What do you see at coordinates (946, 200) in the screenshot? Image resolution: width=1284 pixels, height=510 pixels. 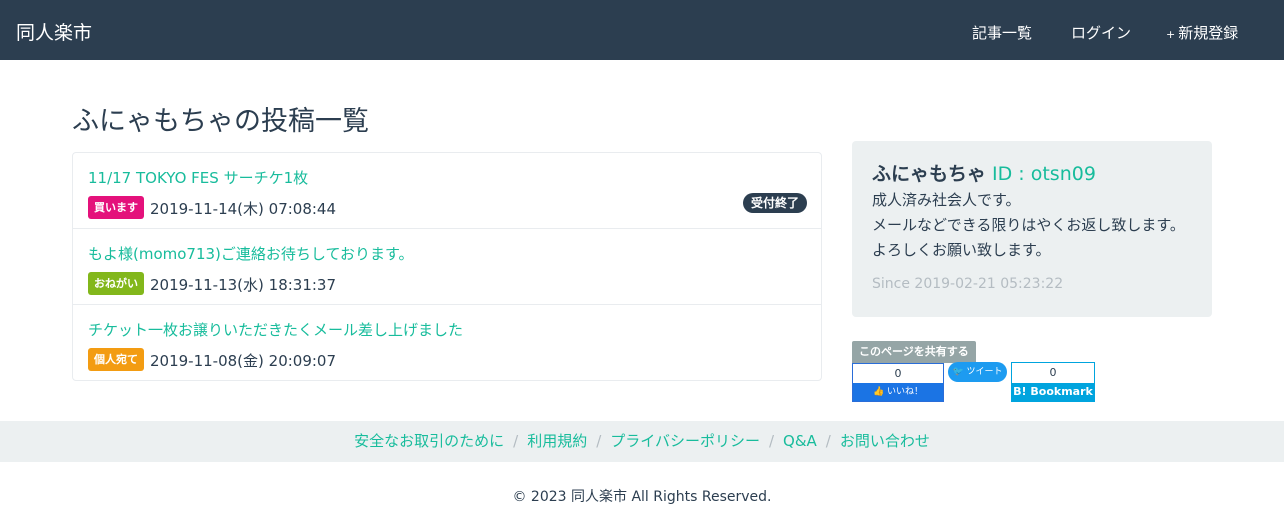 I see `bio-line: 成人済み社会人です。` at bounding box center [946, 200].